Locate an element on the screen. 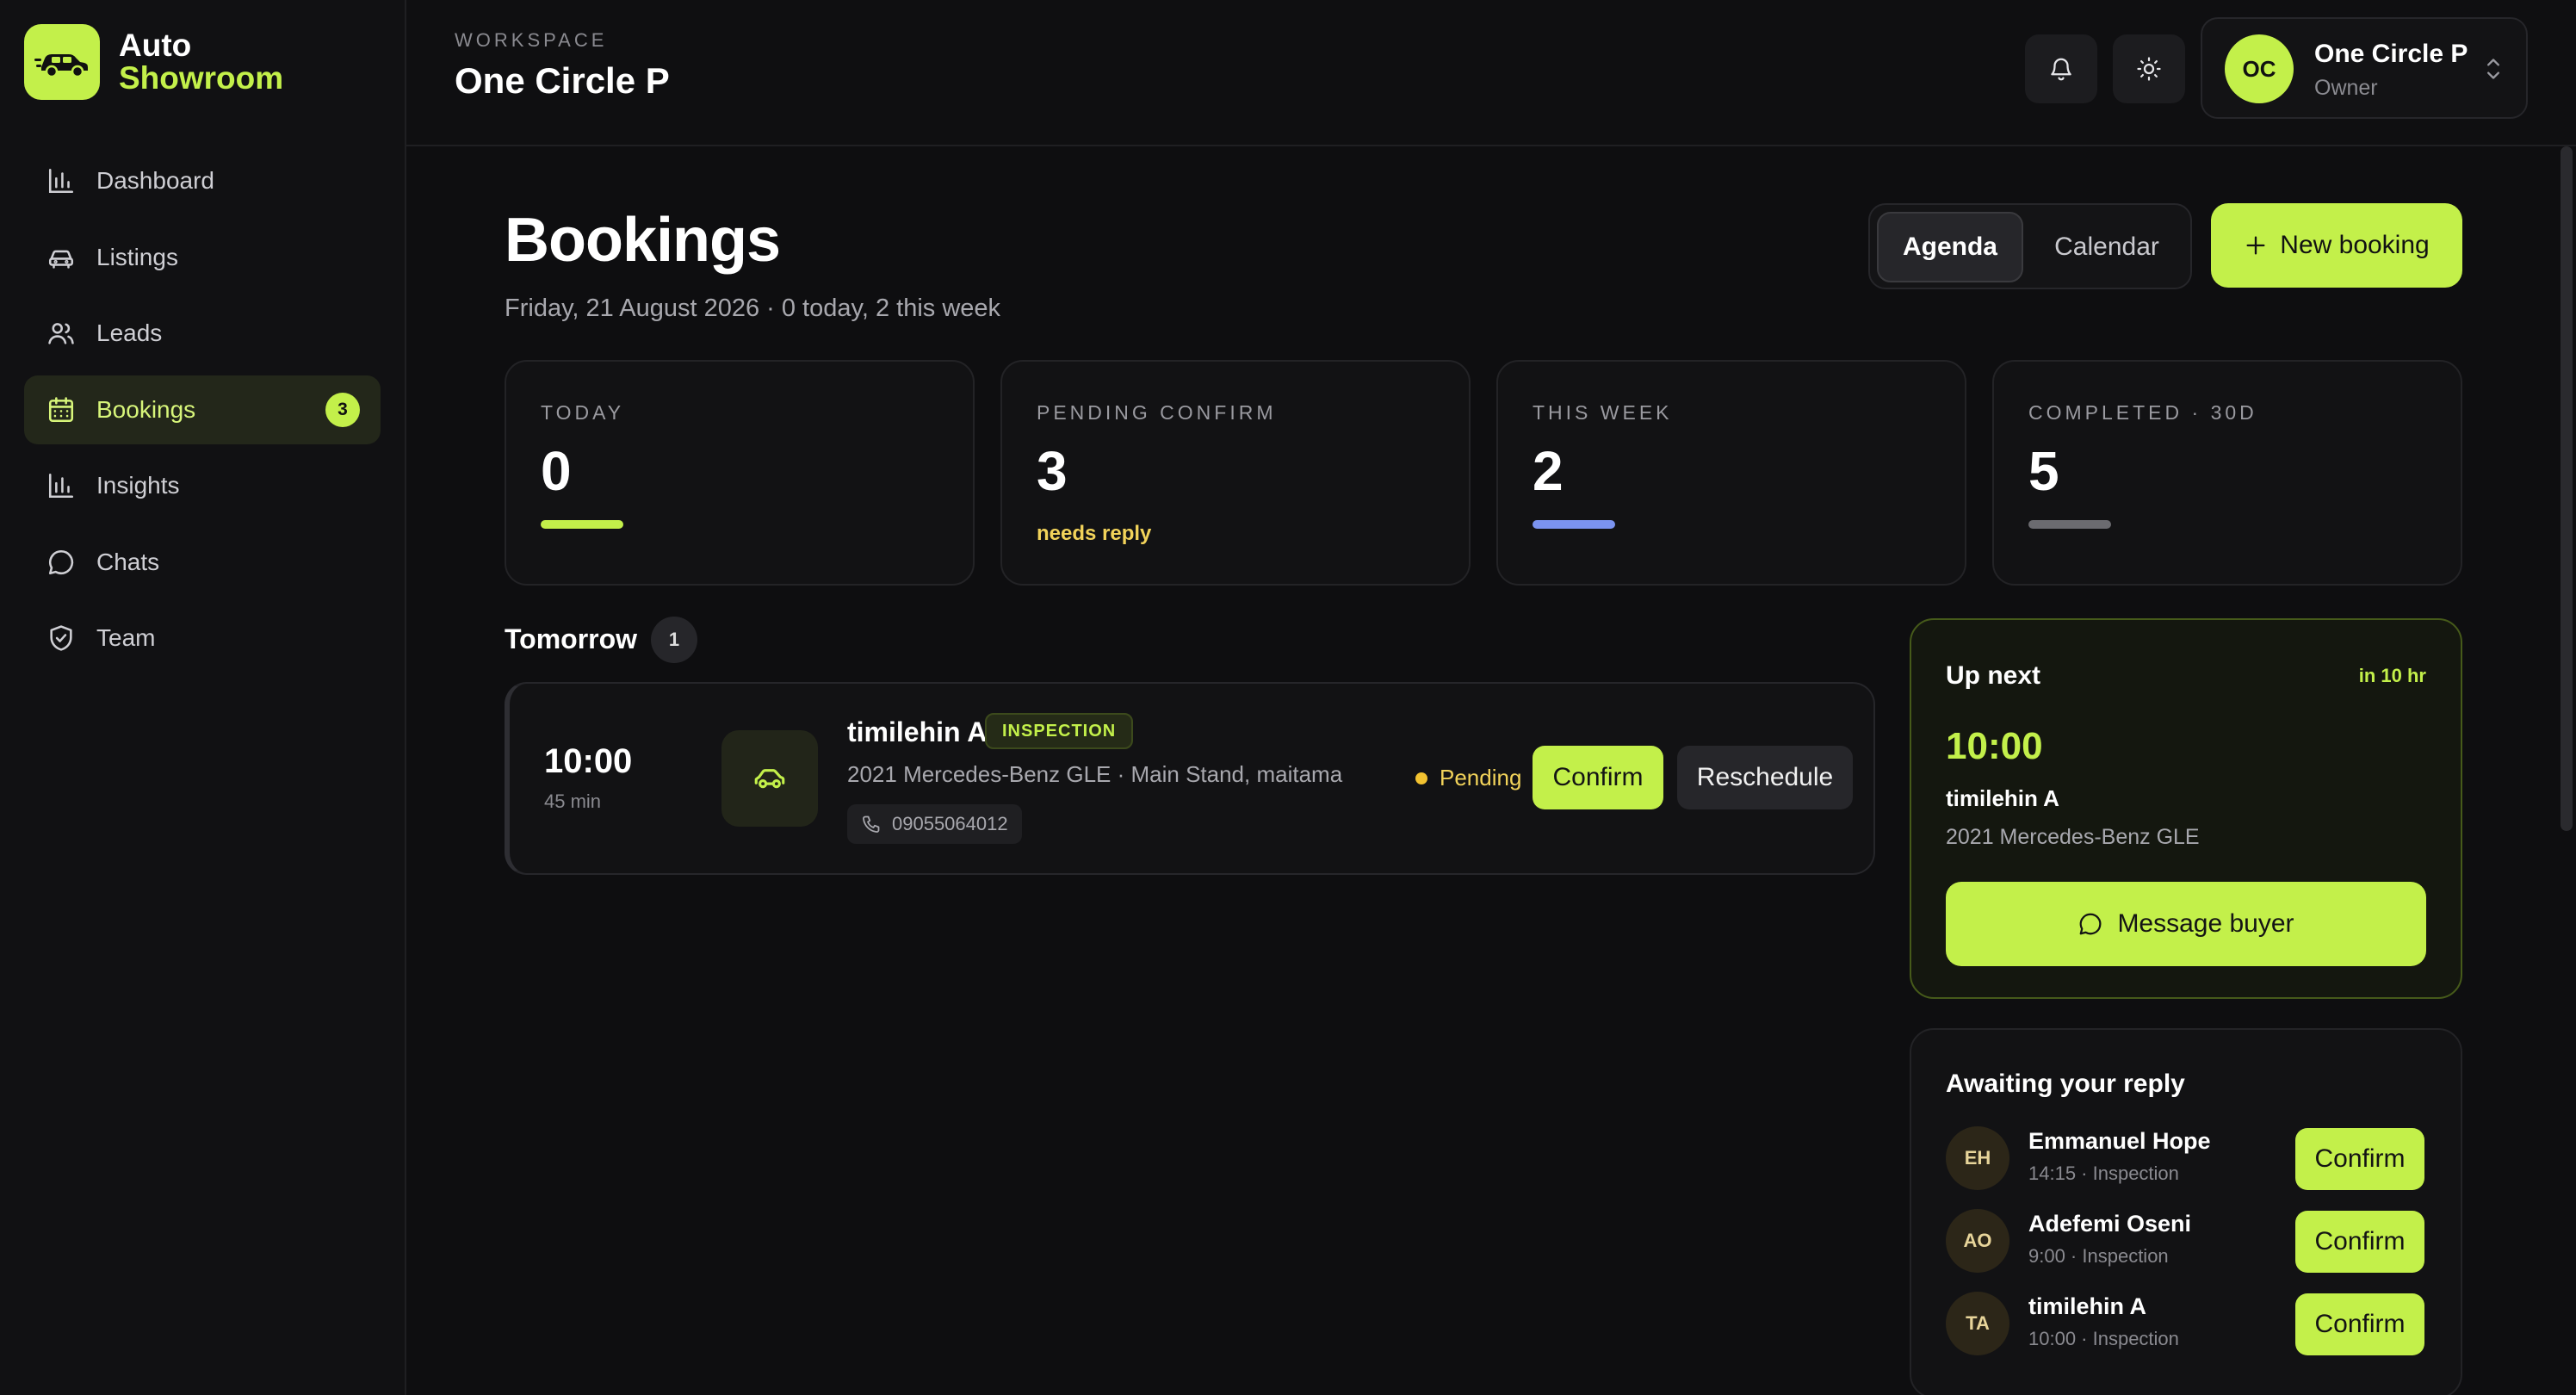 Image resolution: width=2576 pixels, height=1395 pixels. sidebar-item-listings: Listings is located at coordinates (202, 258).